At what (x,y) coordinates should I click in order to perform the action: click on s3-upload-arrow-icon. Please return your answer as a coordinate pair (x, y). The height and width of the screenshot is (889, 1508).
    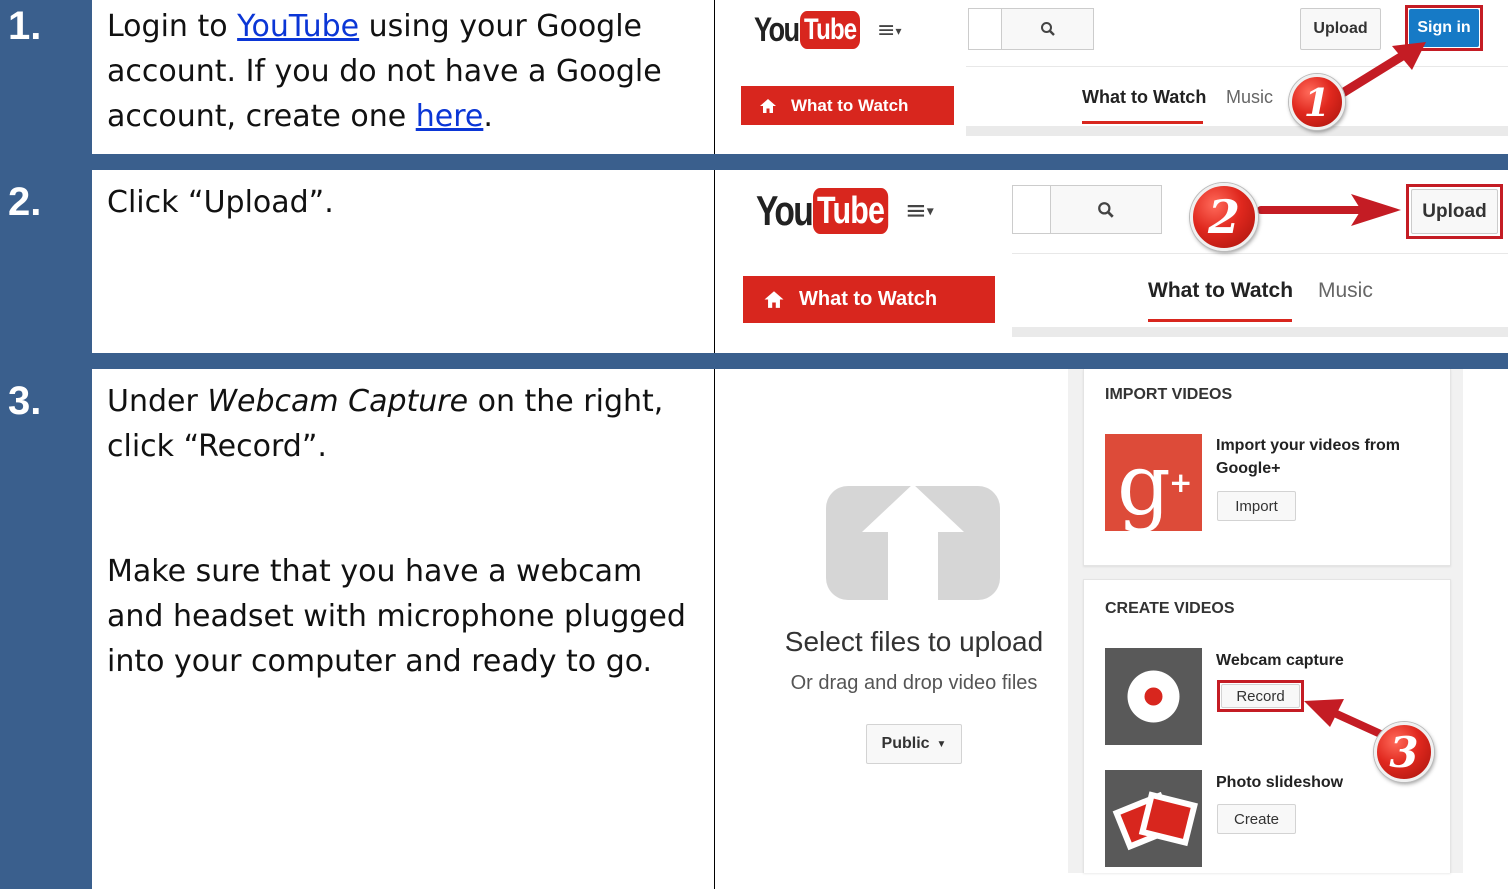
    Looking at the image, I should click on (913, 544).